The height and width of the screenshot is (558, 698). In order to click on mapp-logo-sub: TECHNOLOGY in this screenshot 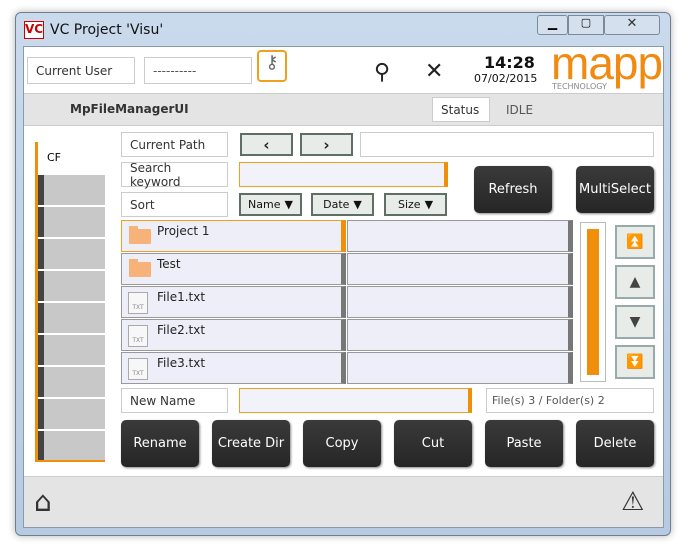, I will do `click(579, 86)`.